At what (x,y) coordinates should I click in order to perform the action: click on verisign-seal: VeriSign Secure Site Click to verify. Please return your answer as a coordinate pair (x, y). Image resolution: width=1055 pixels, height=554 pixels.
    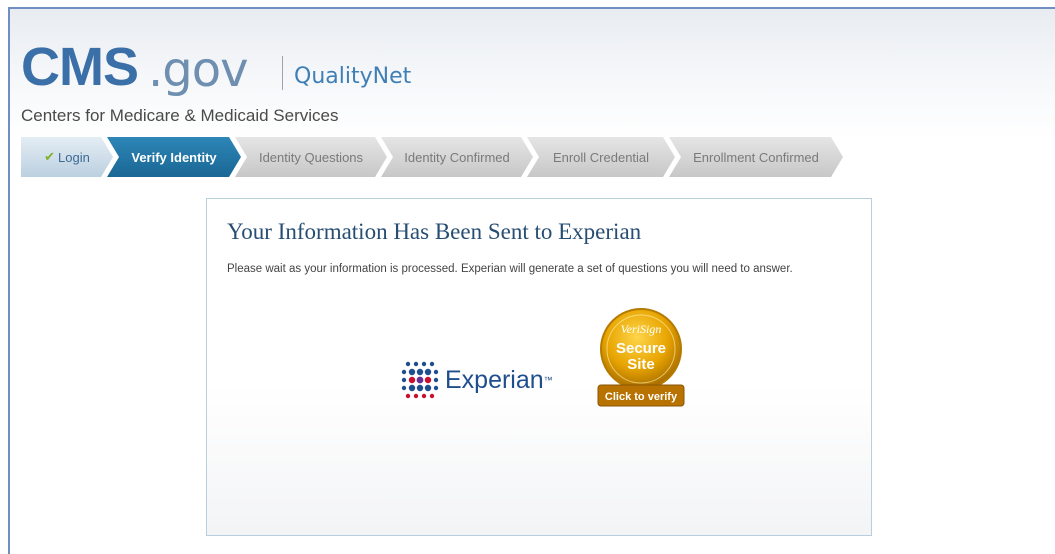
    Looking at the image, I should click on (641, 359).